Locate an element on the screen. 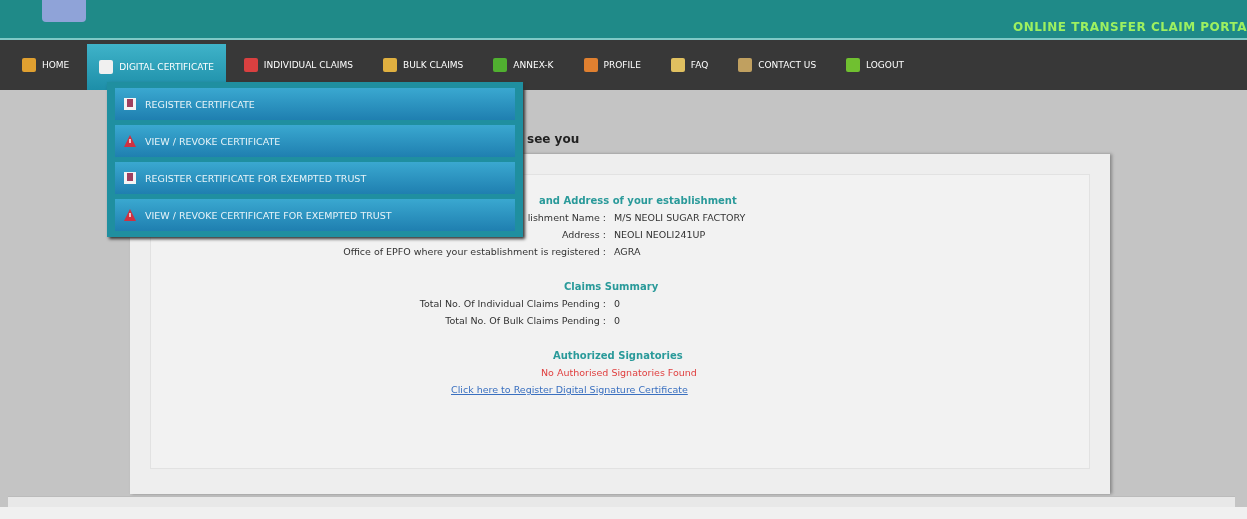 Image resolution: width=1247 pixels, height=519 pixels. greeting-text: see you is located at coordinates (553, 139).